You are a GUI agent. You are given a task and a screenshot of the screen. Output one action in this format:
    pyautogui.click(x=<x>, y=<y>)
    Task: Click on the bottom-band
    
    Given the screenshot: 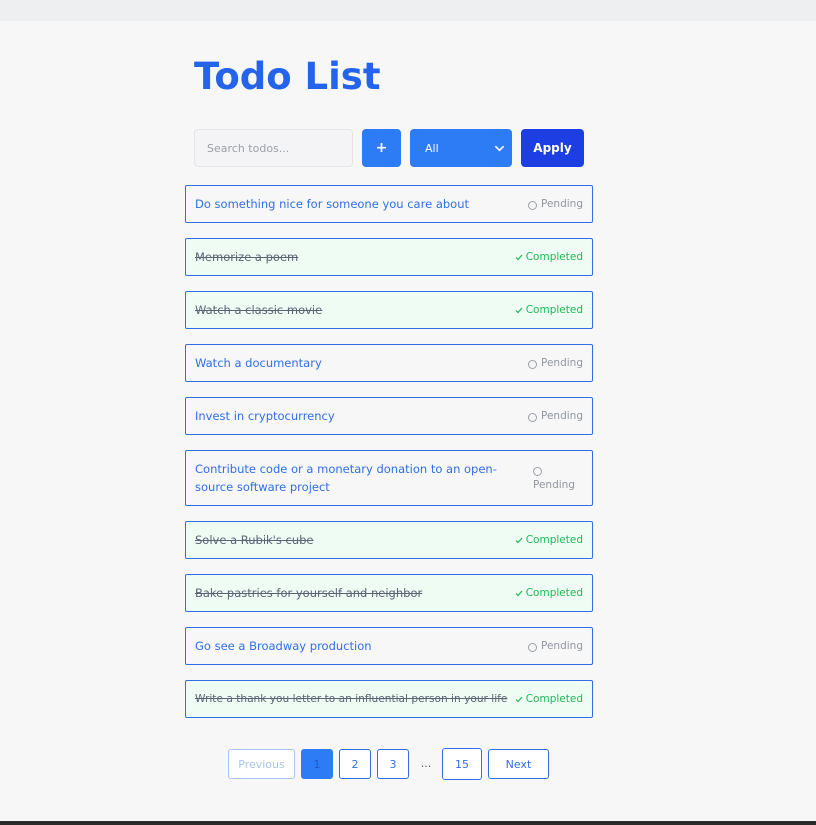 What is the action you would take?
    pyautogui.click(x=408, y=823)
    